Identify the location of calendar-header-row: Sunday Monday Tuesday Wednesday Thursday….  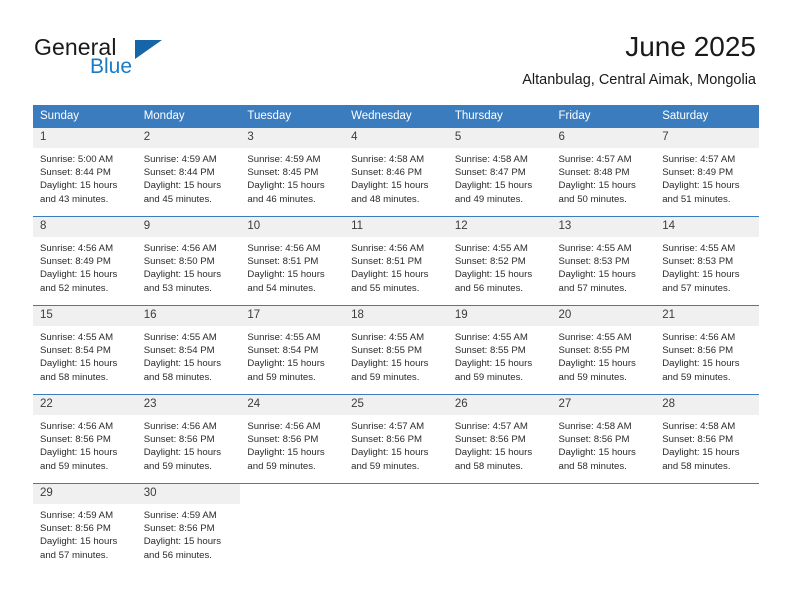
(396, 116).